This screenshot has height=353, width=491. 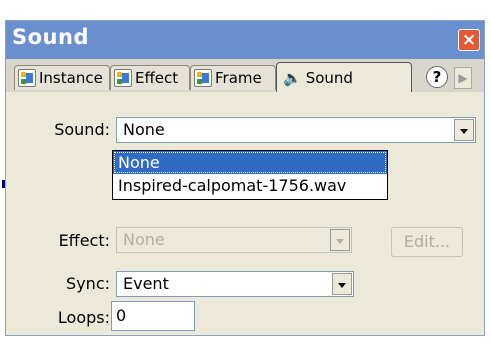 I want to click on panel-title: Sound, so click(x=50, y=37).